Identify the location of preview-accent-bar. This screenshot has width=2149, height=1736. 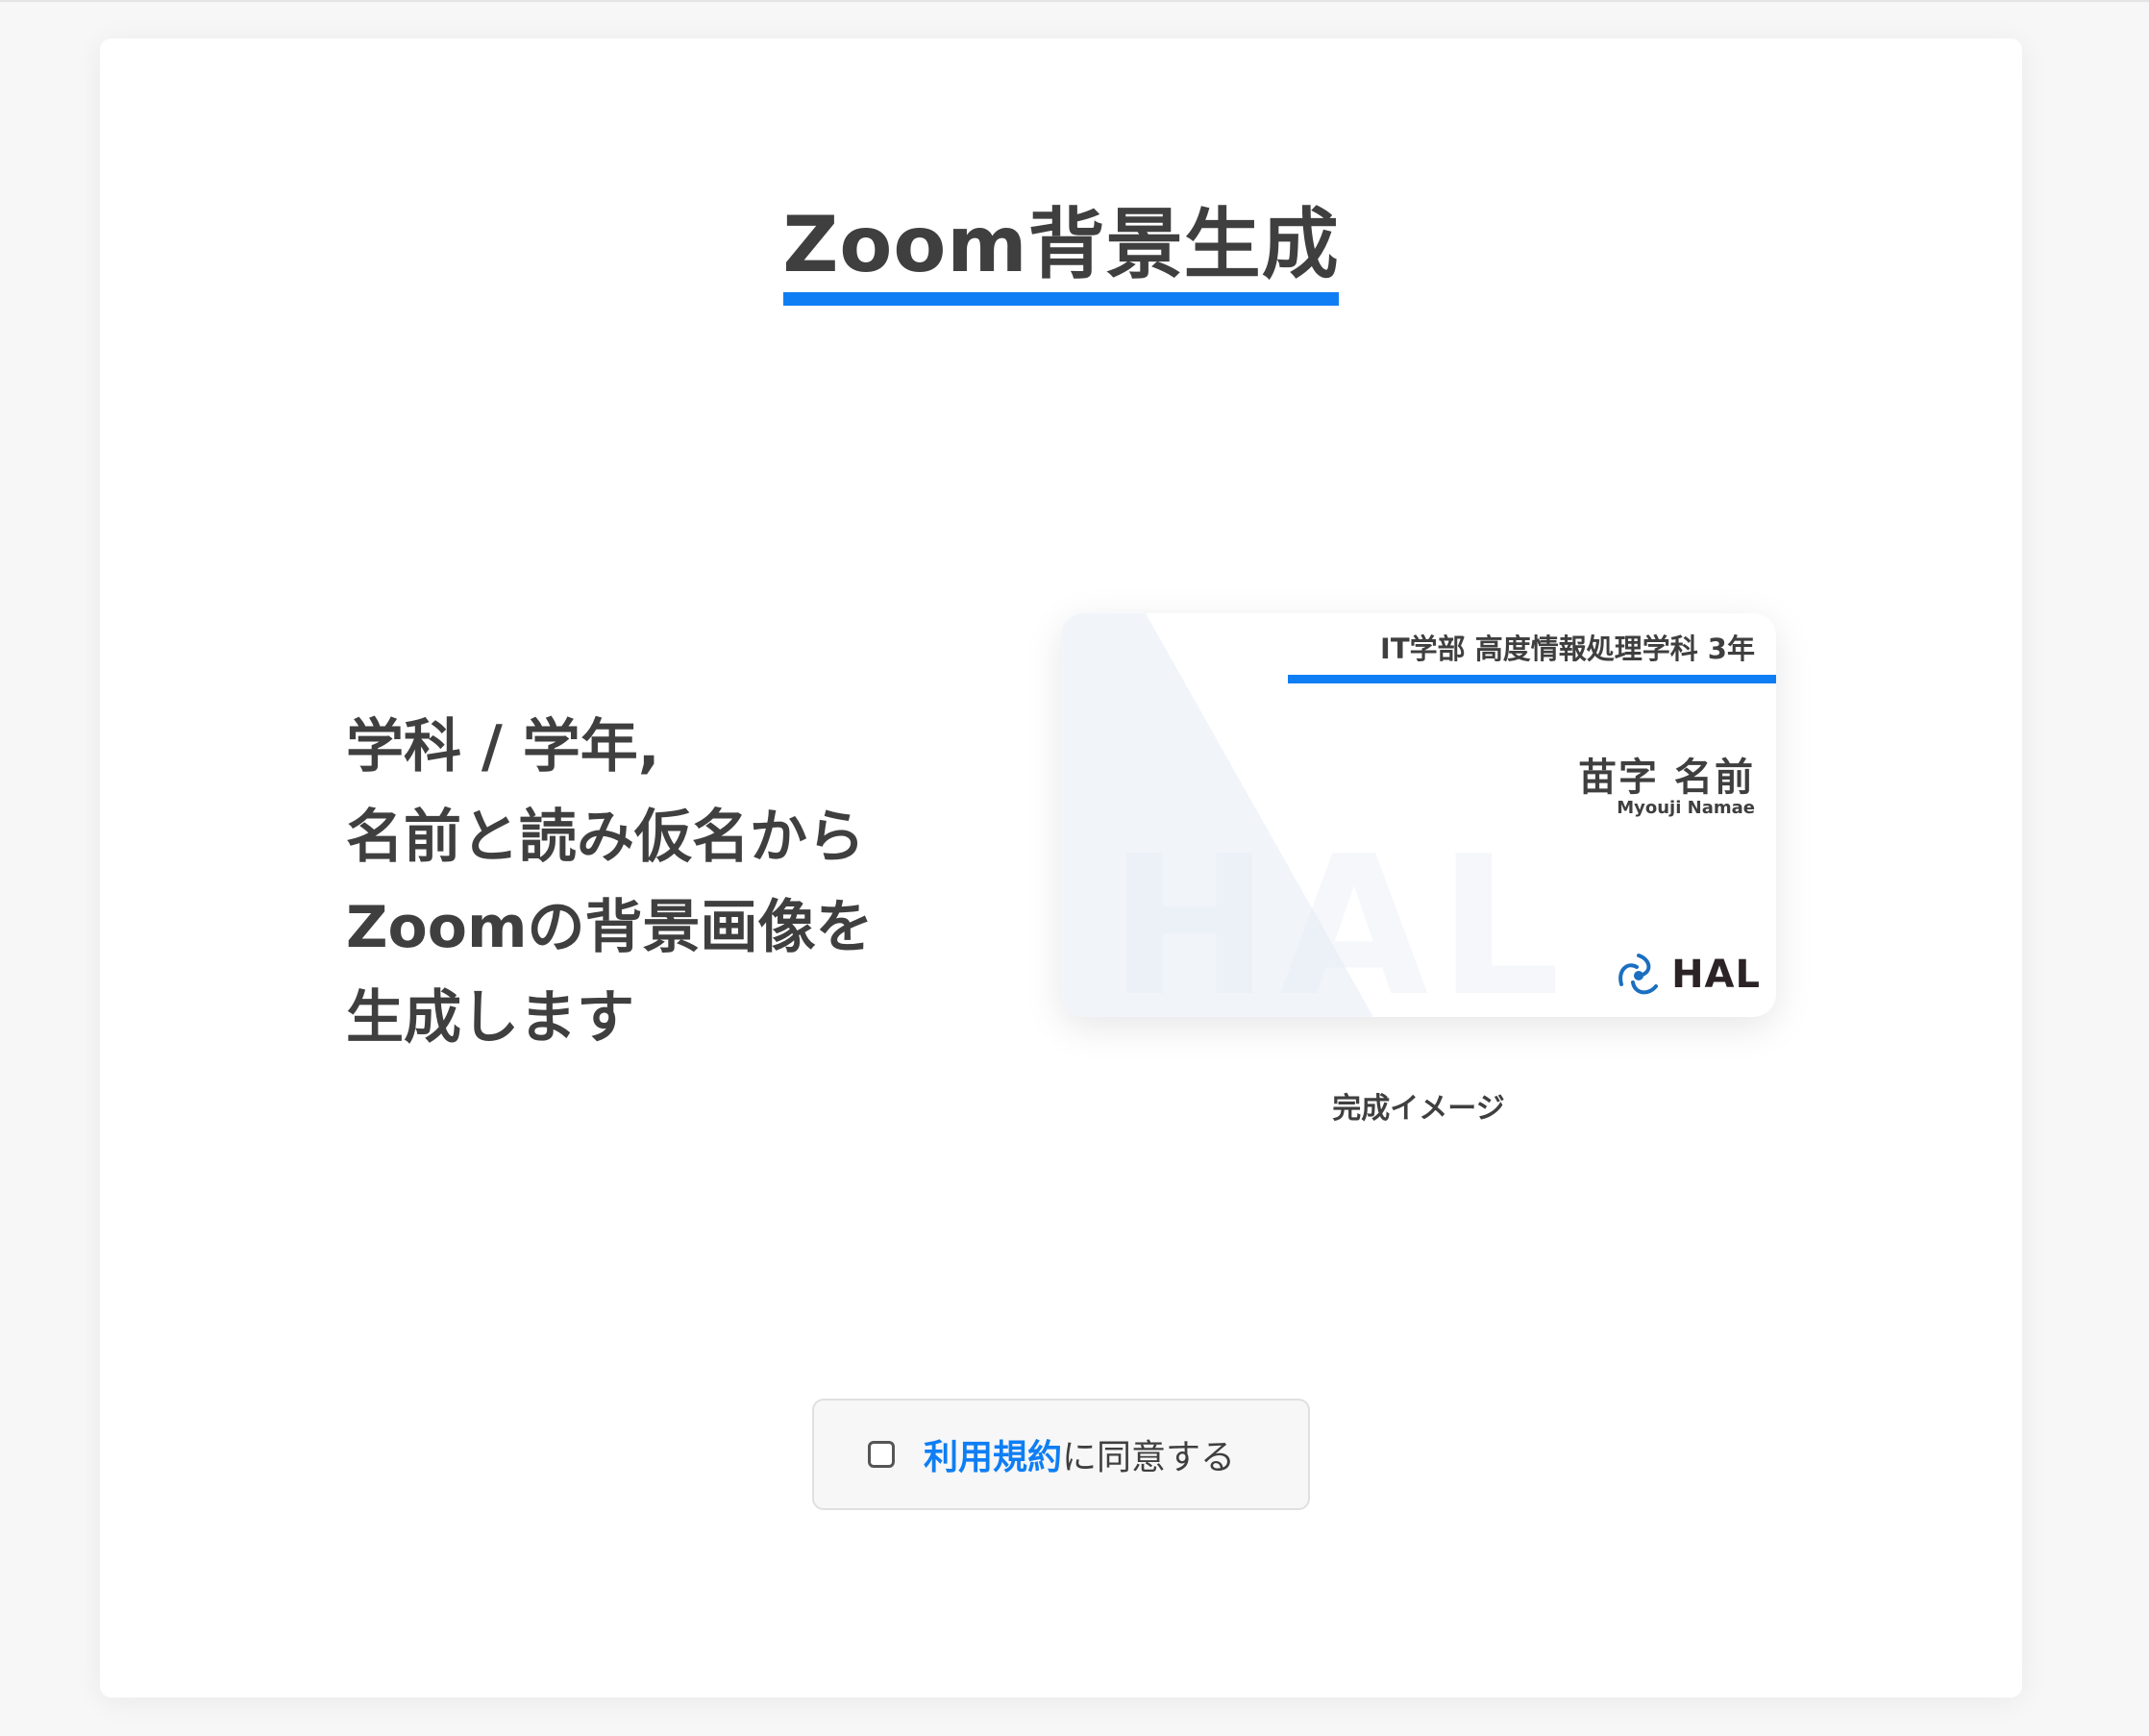
(1532, 679).